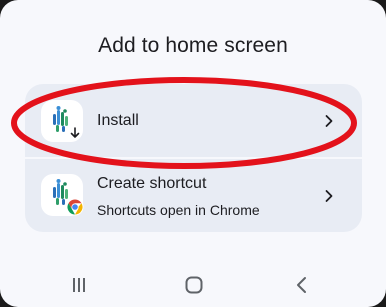 The image size is (386, 307). I want to click on chrome-badge-icon, so click(75, 207).